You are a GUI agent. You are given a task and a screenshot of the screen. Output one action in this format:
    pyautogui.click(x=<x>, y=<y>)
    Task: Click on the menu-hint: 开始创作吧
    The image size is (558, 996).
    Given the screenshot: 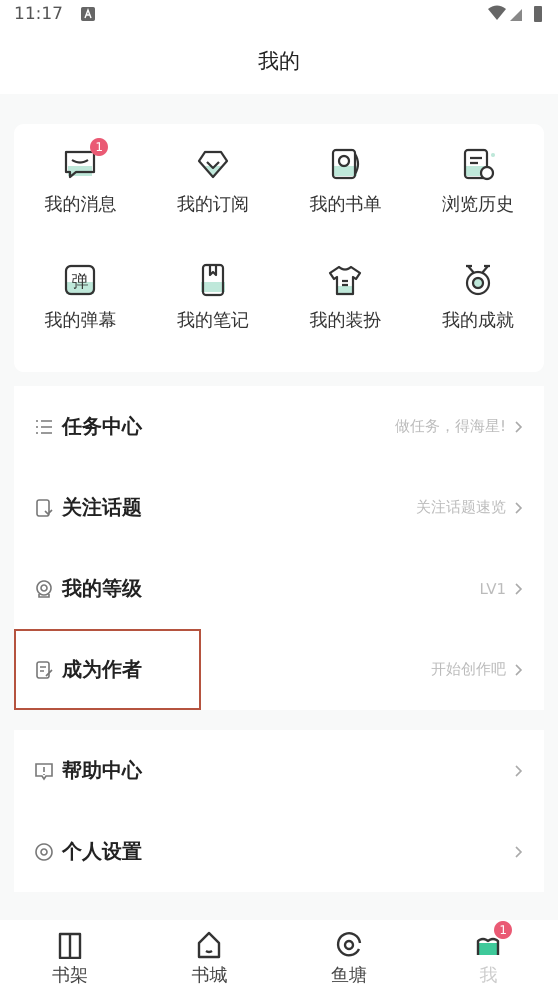 What is the action you would take?
    pyautogui.click(x=468, y=669)
    